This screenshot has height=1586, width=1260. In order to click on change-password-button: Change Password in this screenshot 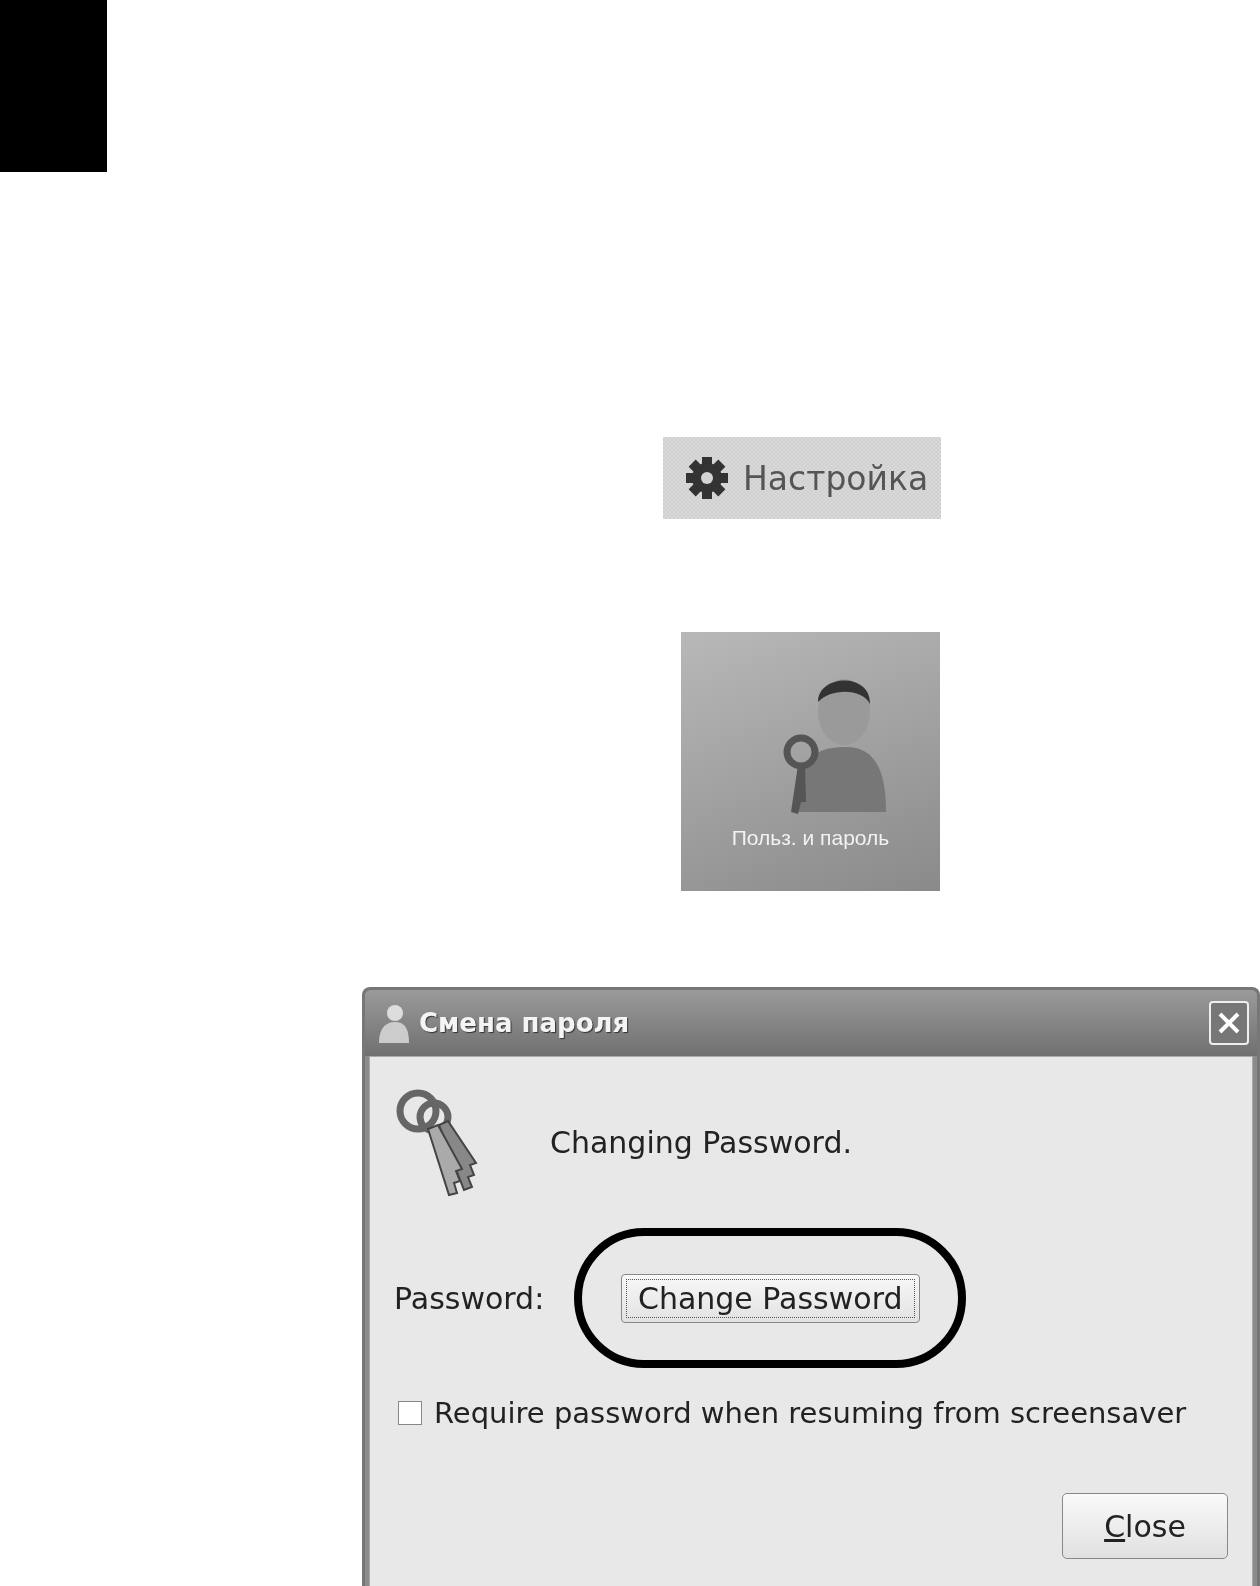, I will do `click(770, 1298)`.